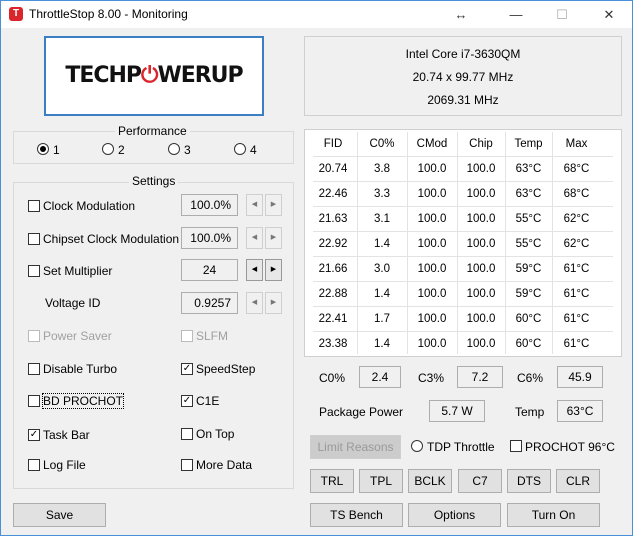  I want to click on tdp-throttle-indicator, so click(417, 446).